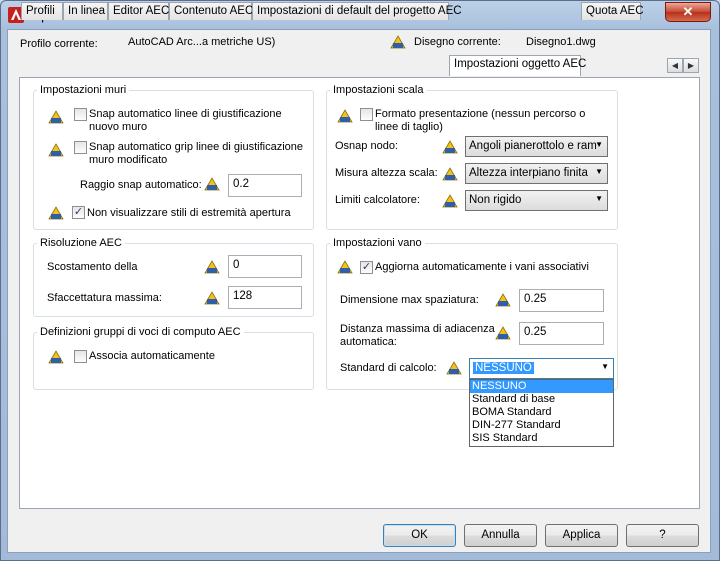 This screenshot has width=720, height=561. Describe the element at coordinates (80, 114) in the screenshot. I see `snap-lines-checkbox` at that location.